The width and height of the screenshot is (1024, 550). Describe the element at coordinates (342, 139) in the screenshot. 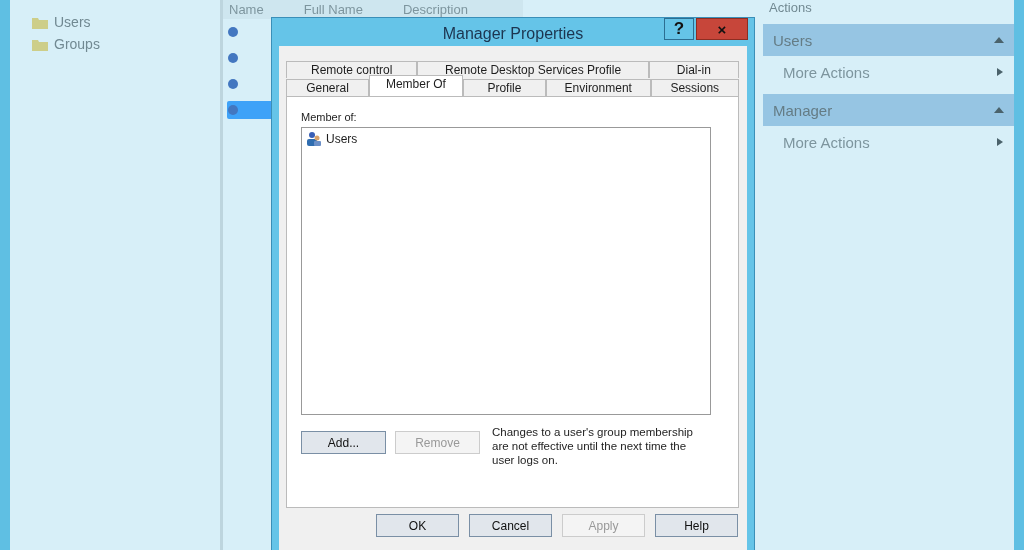

I see `member-label: Users` at that location.